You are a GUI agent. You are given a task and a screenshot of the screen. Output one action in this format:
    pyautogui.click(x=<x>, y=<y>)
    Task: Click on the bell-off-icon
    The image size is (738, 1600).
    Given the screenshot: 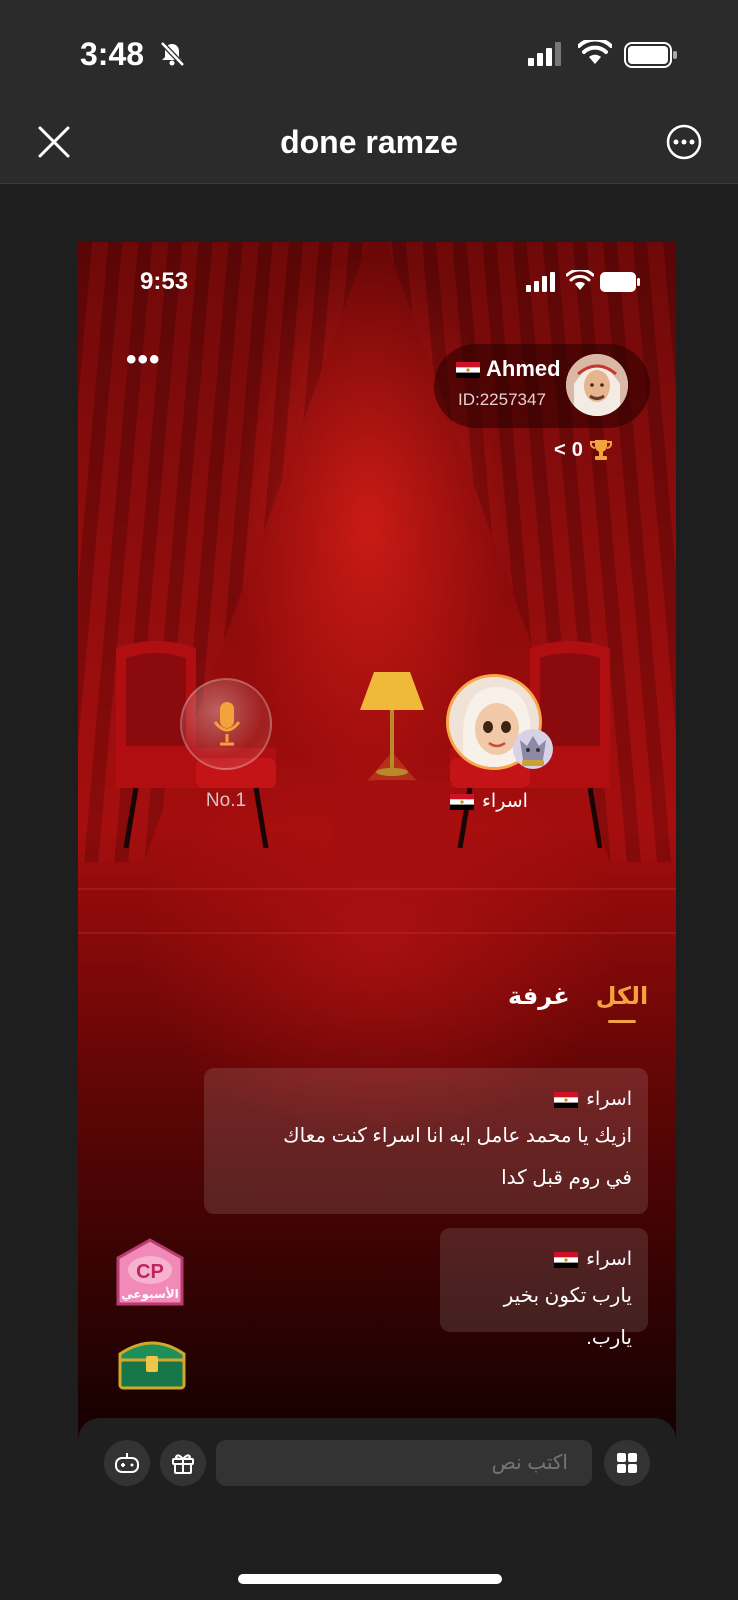 What is the action you would take?
    pyautogui.click(x=172, y=54)
    